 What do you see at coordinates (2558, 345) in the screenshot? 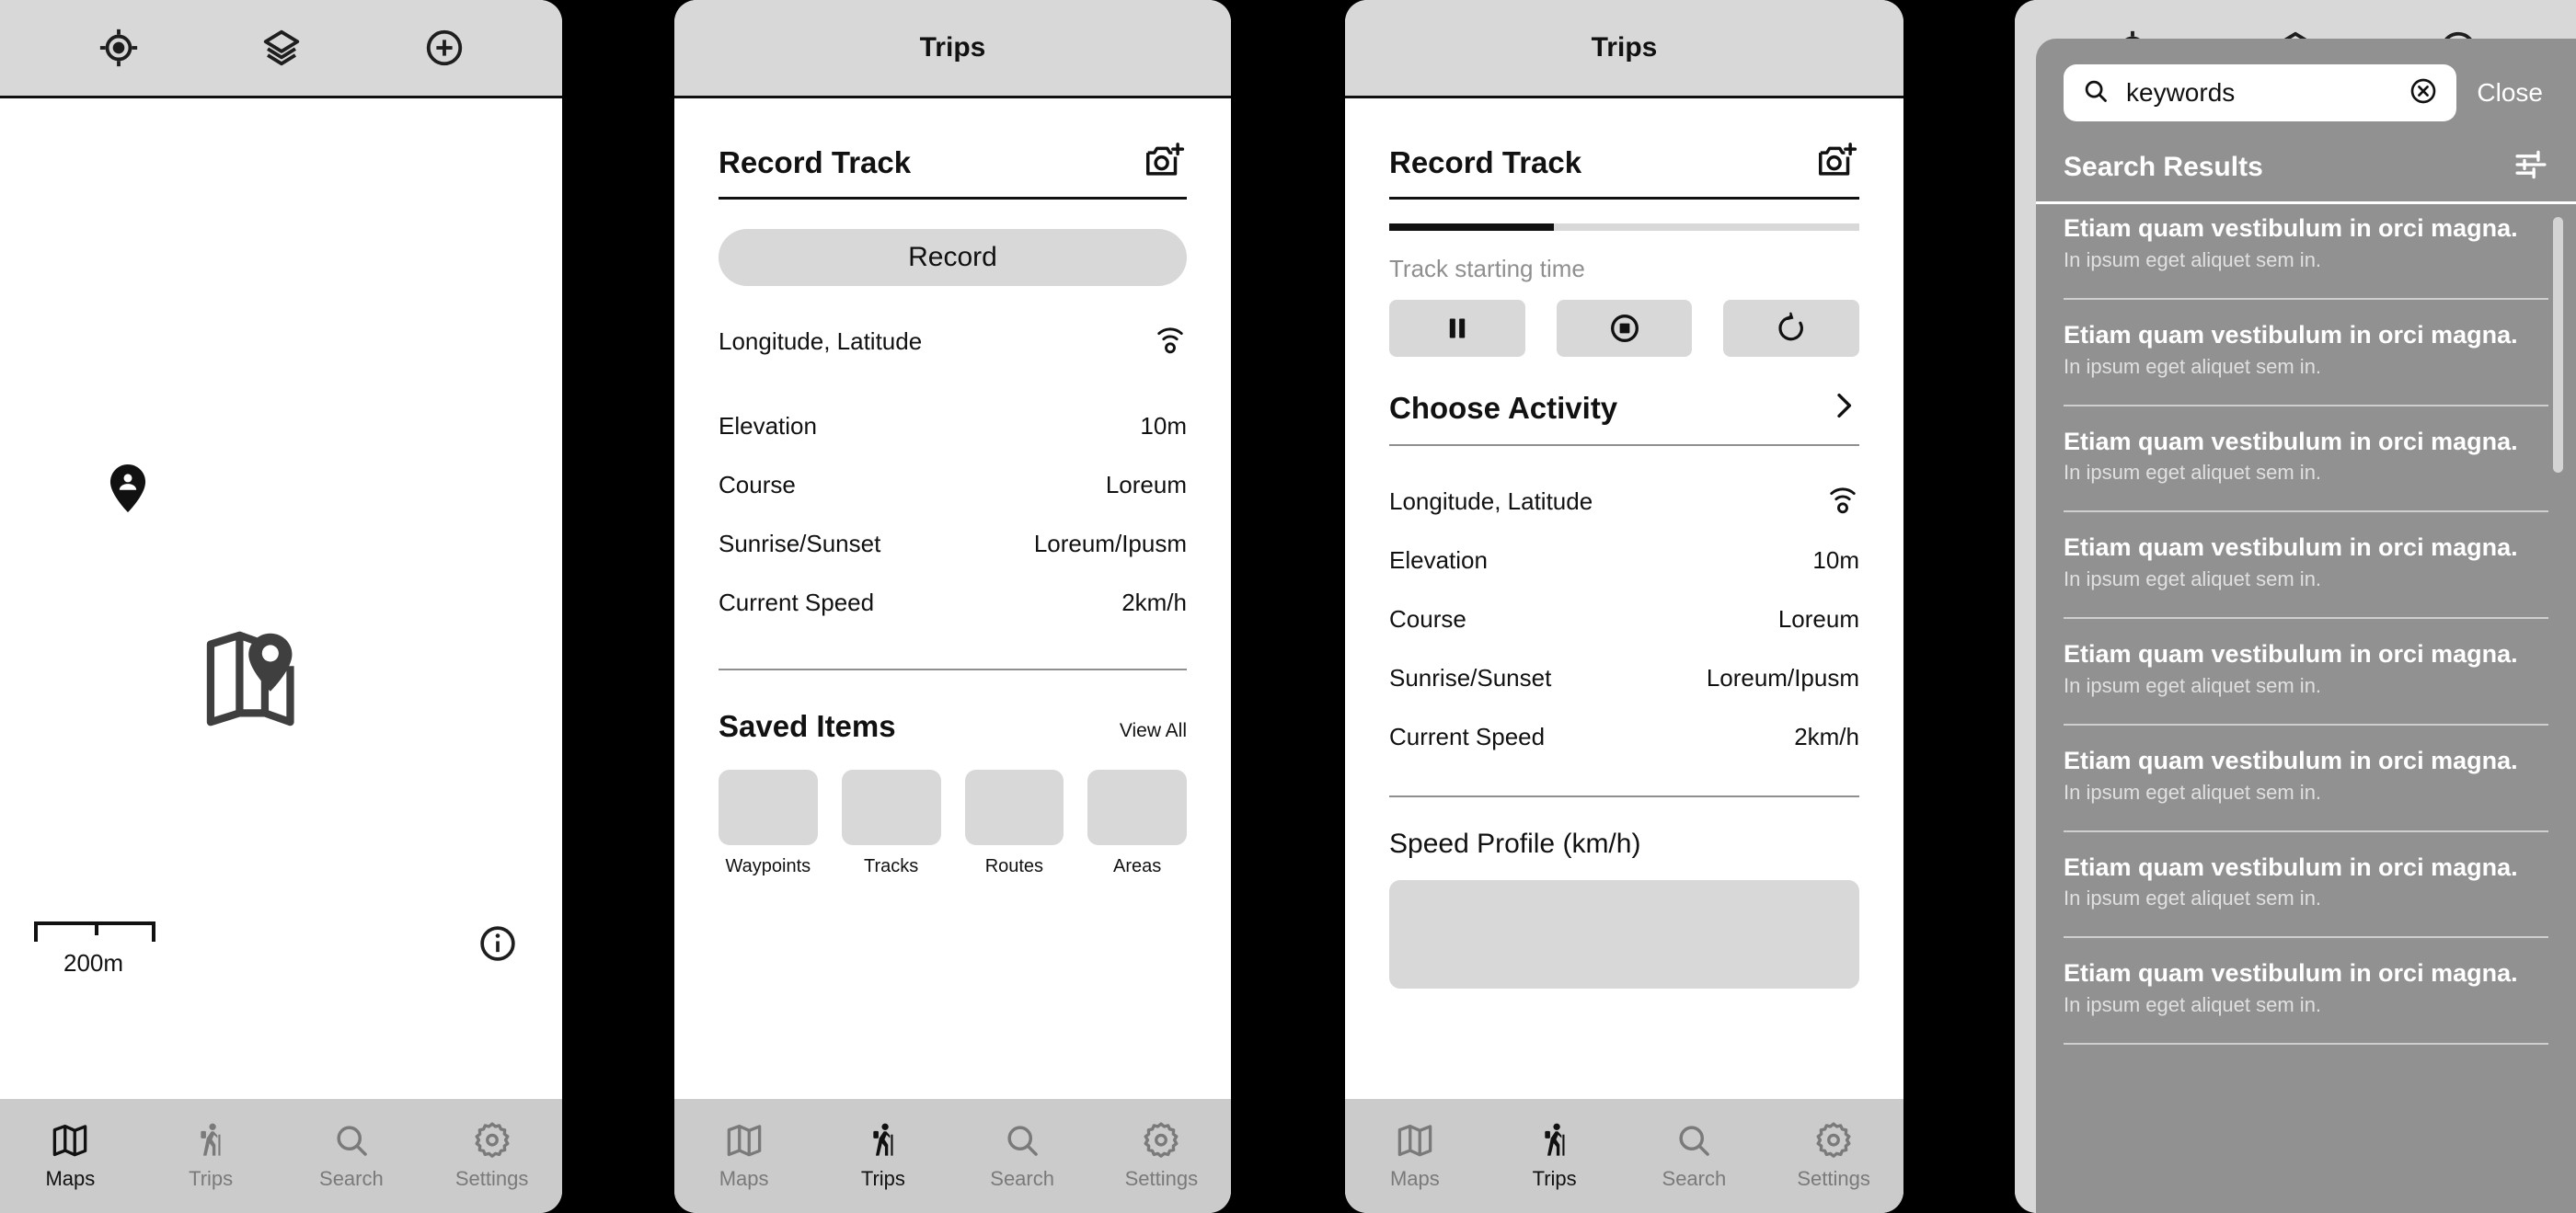
I see `scrollbar-thumb` at bounding box center [2558, 345].